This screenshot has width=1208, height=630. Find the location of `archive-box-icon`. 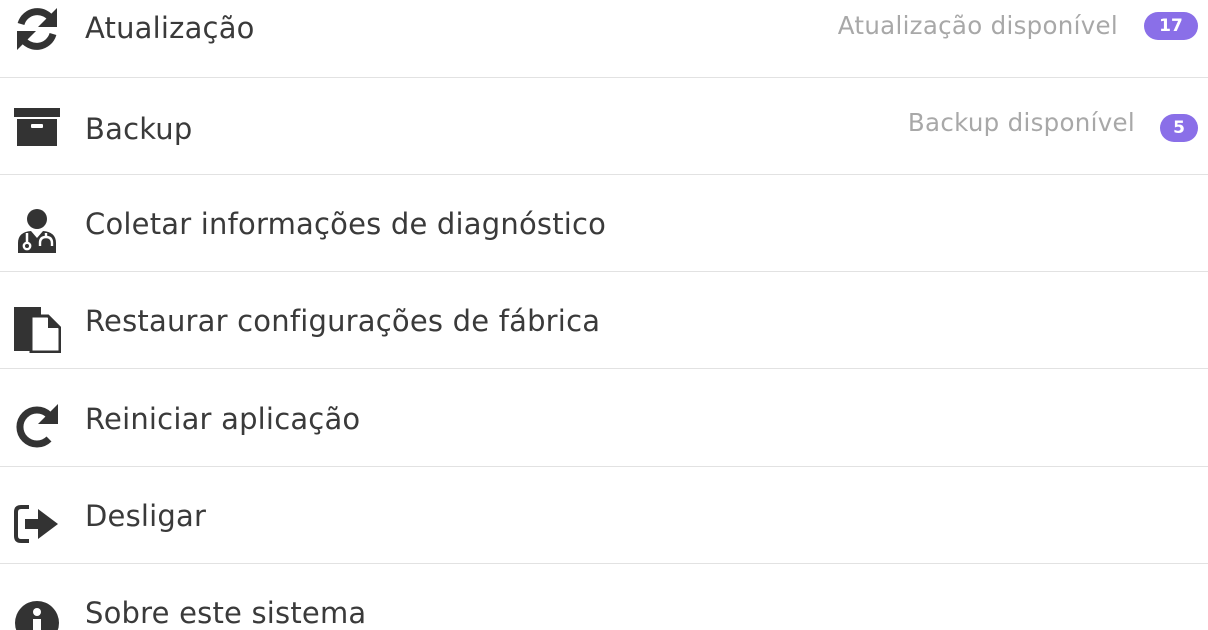

archive-box-icon is located at coordinates (37, 126).